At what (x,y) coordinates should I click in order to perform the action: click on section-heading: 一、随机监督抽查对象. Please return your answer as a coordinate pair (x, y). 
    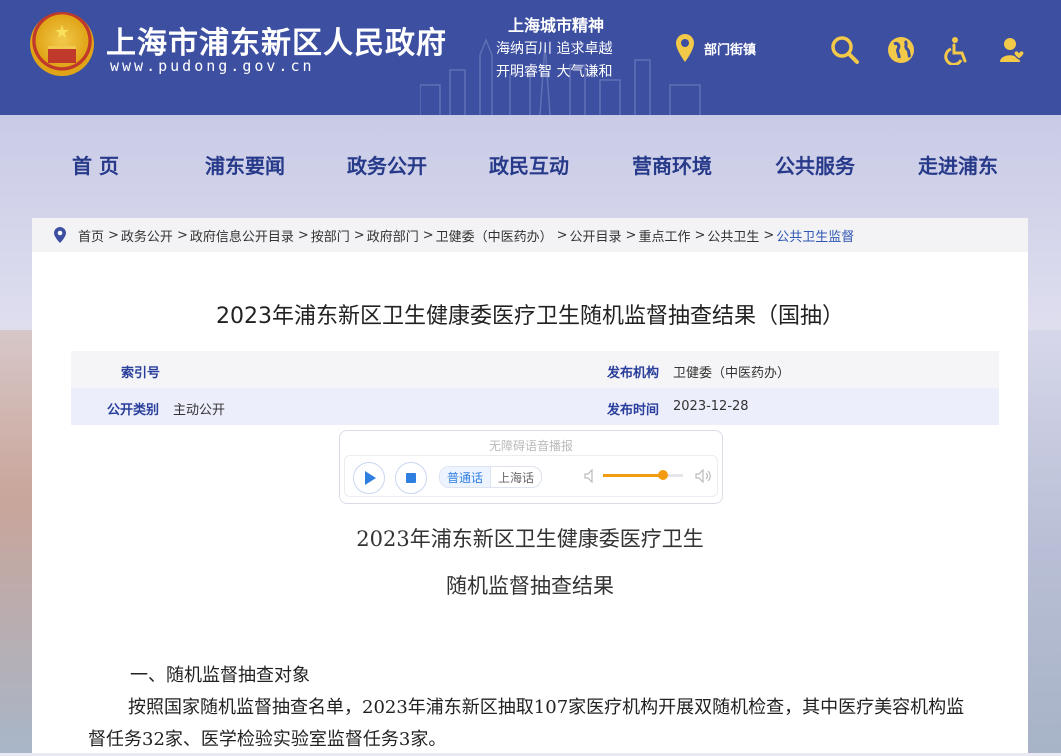
    Looking at the image, I should click on (220, 675).